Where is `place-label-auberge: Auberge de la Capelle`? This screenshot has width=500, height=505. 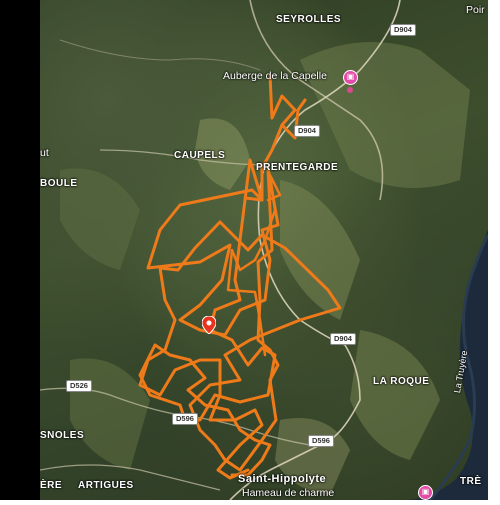
place-label-auberge: Auberge de la Capelle is located at coordinates (275, 76).